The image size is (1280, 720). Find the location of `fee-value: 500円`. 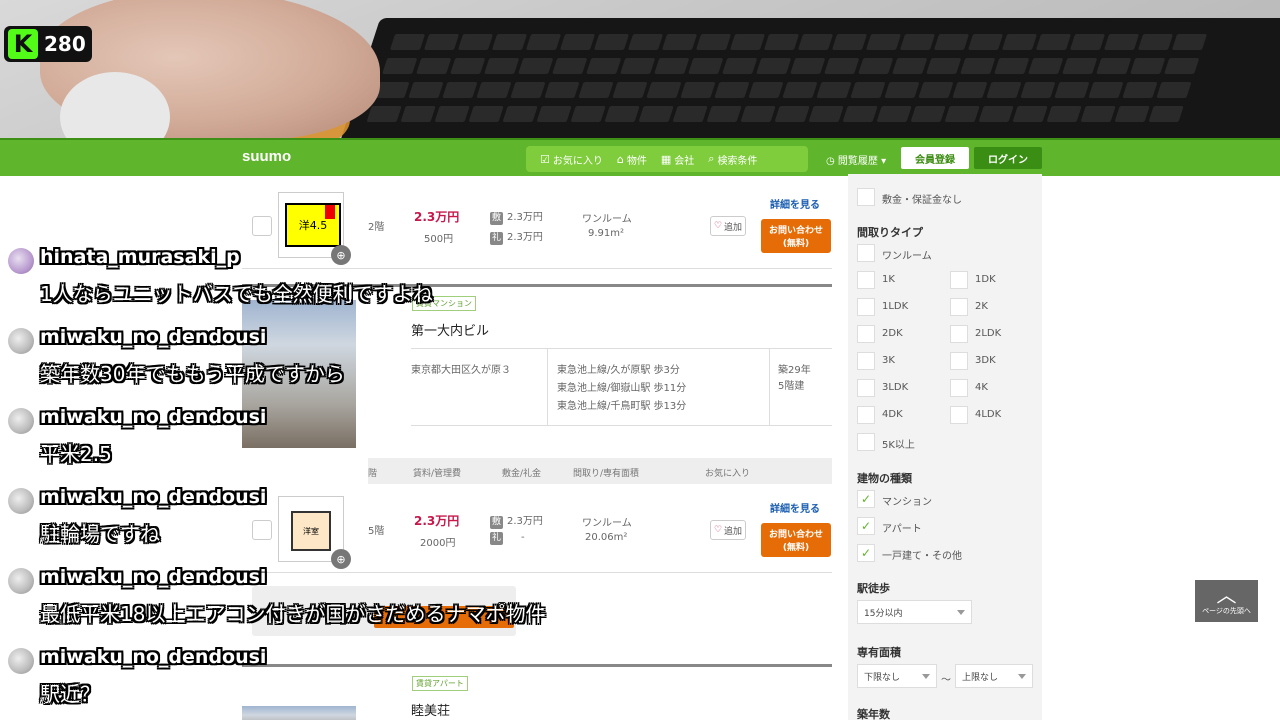

fee-value: 500円 is located at coordinates (439, 239).